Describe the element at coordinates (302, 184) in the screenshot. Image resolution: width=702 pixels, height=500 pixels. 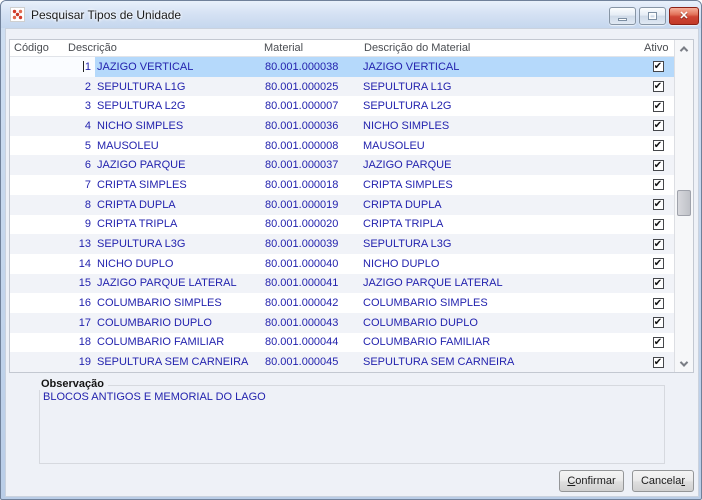
I see `cell-material: 80.001.000018` at that location.